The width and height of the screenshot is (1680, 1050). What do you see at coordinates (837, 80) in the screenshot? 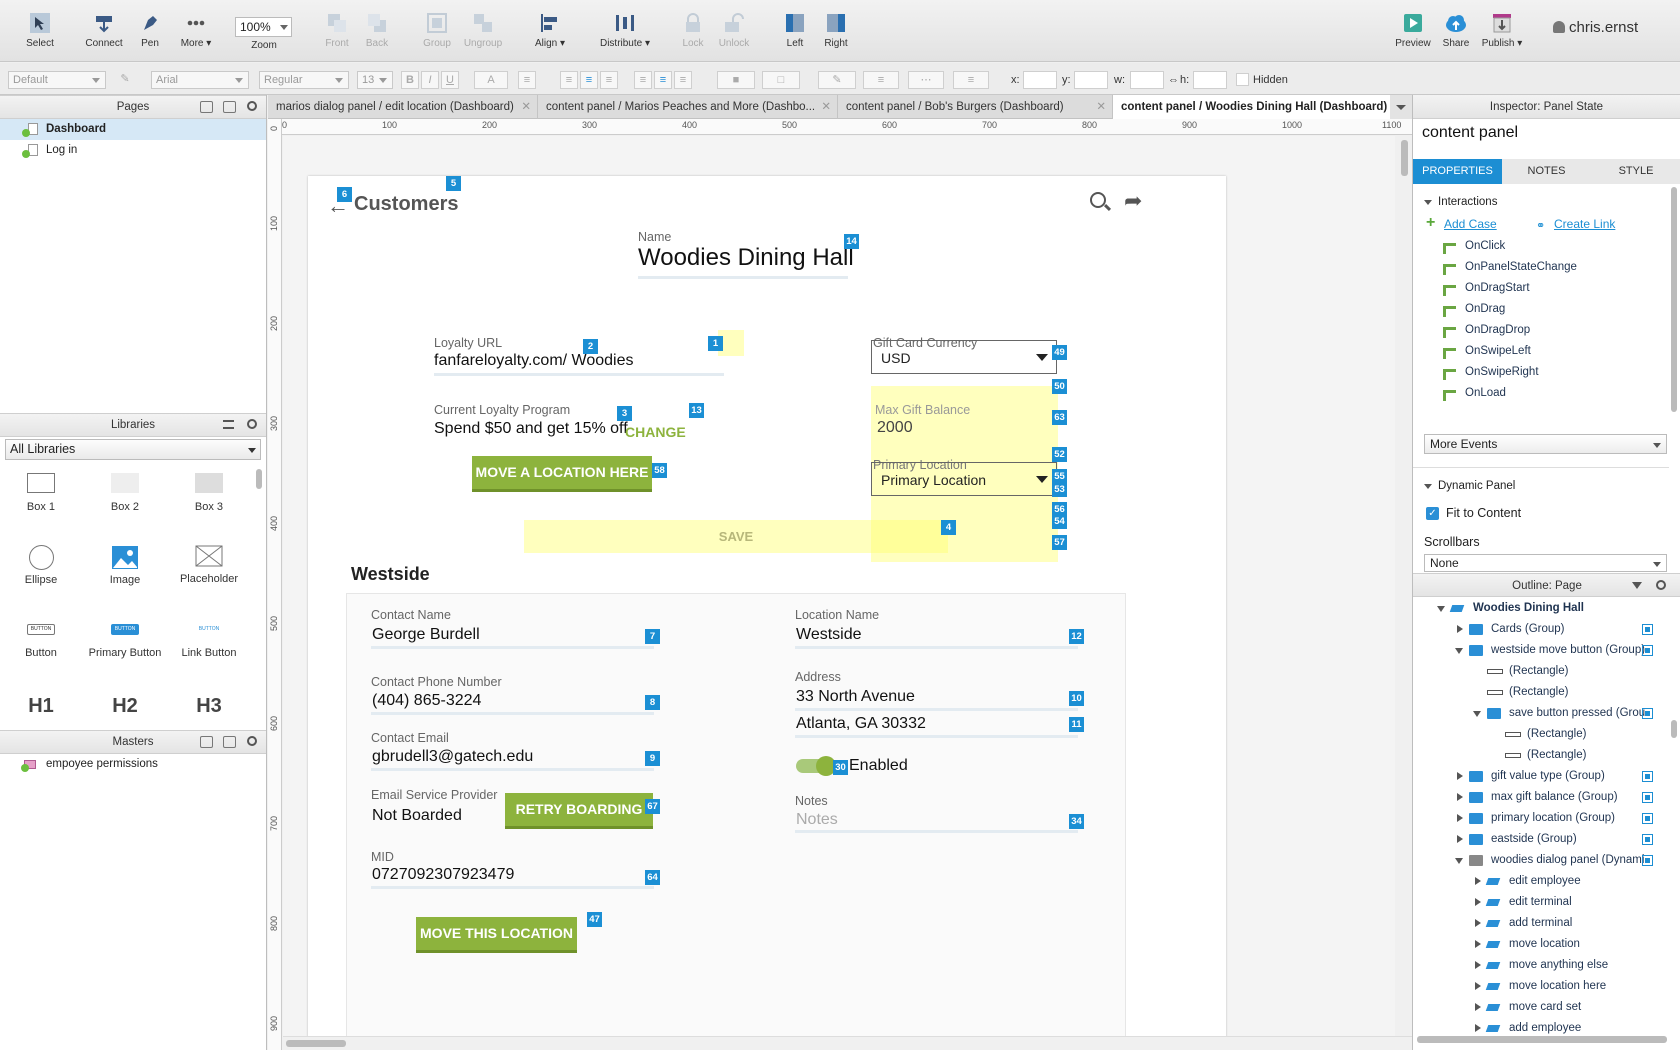
I see `line-color-button: ✎` at bounding box center [837, 80].